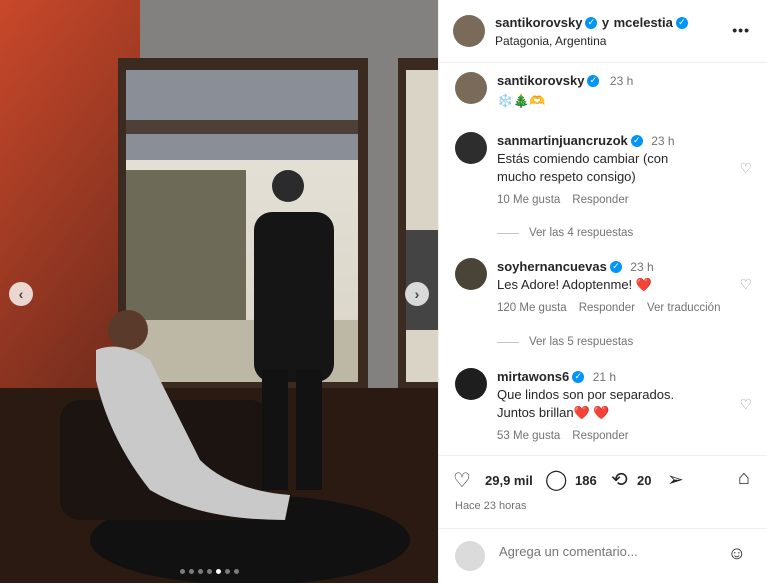 This screenshot has width=767, height=584. What do you see at coordinates (532, 308) in the screenshot?
I see `comment-likes: 120 Me gusta` at bounding box center [532, 308].